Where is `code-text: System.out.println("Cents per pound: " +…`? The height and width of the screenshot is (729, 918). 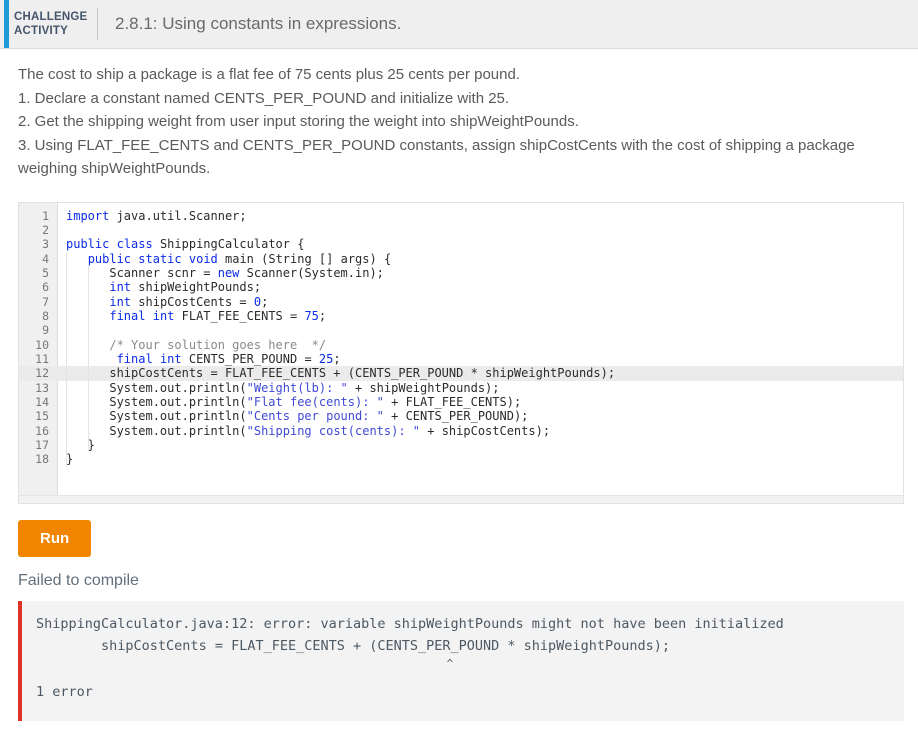
code-text: System.out.println("Cents per pound: " +… is located at coordinates (297, 416).